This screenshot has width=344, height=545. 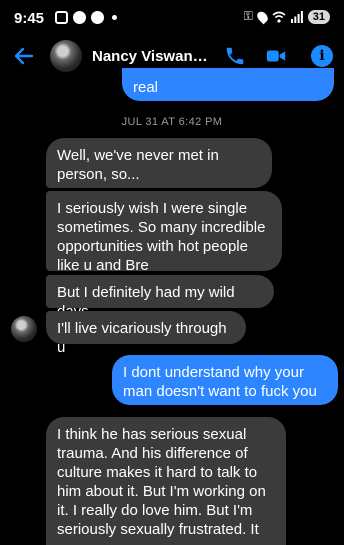 I want to click on info-icon: i, so click(x=322, y=56).